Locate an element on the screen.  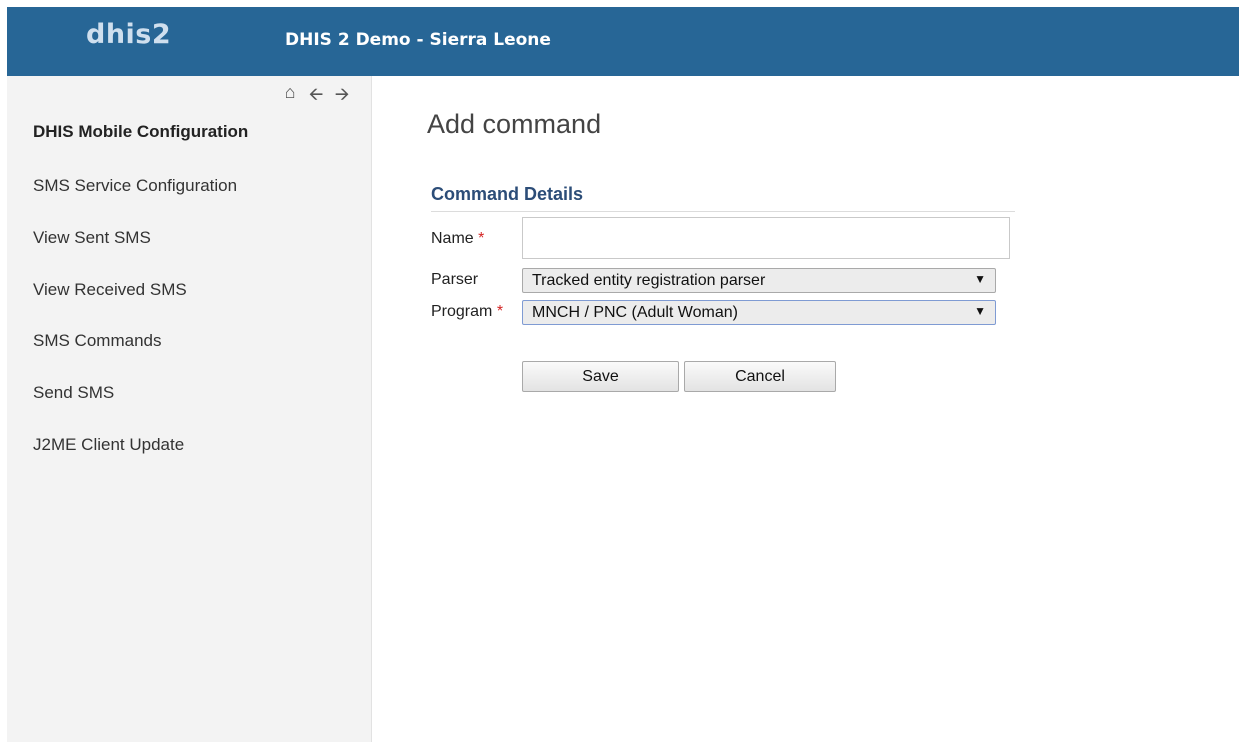
name-label: Name * is located at coordinates (457, 239).